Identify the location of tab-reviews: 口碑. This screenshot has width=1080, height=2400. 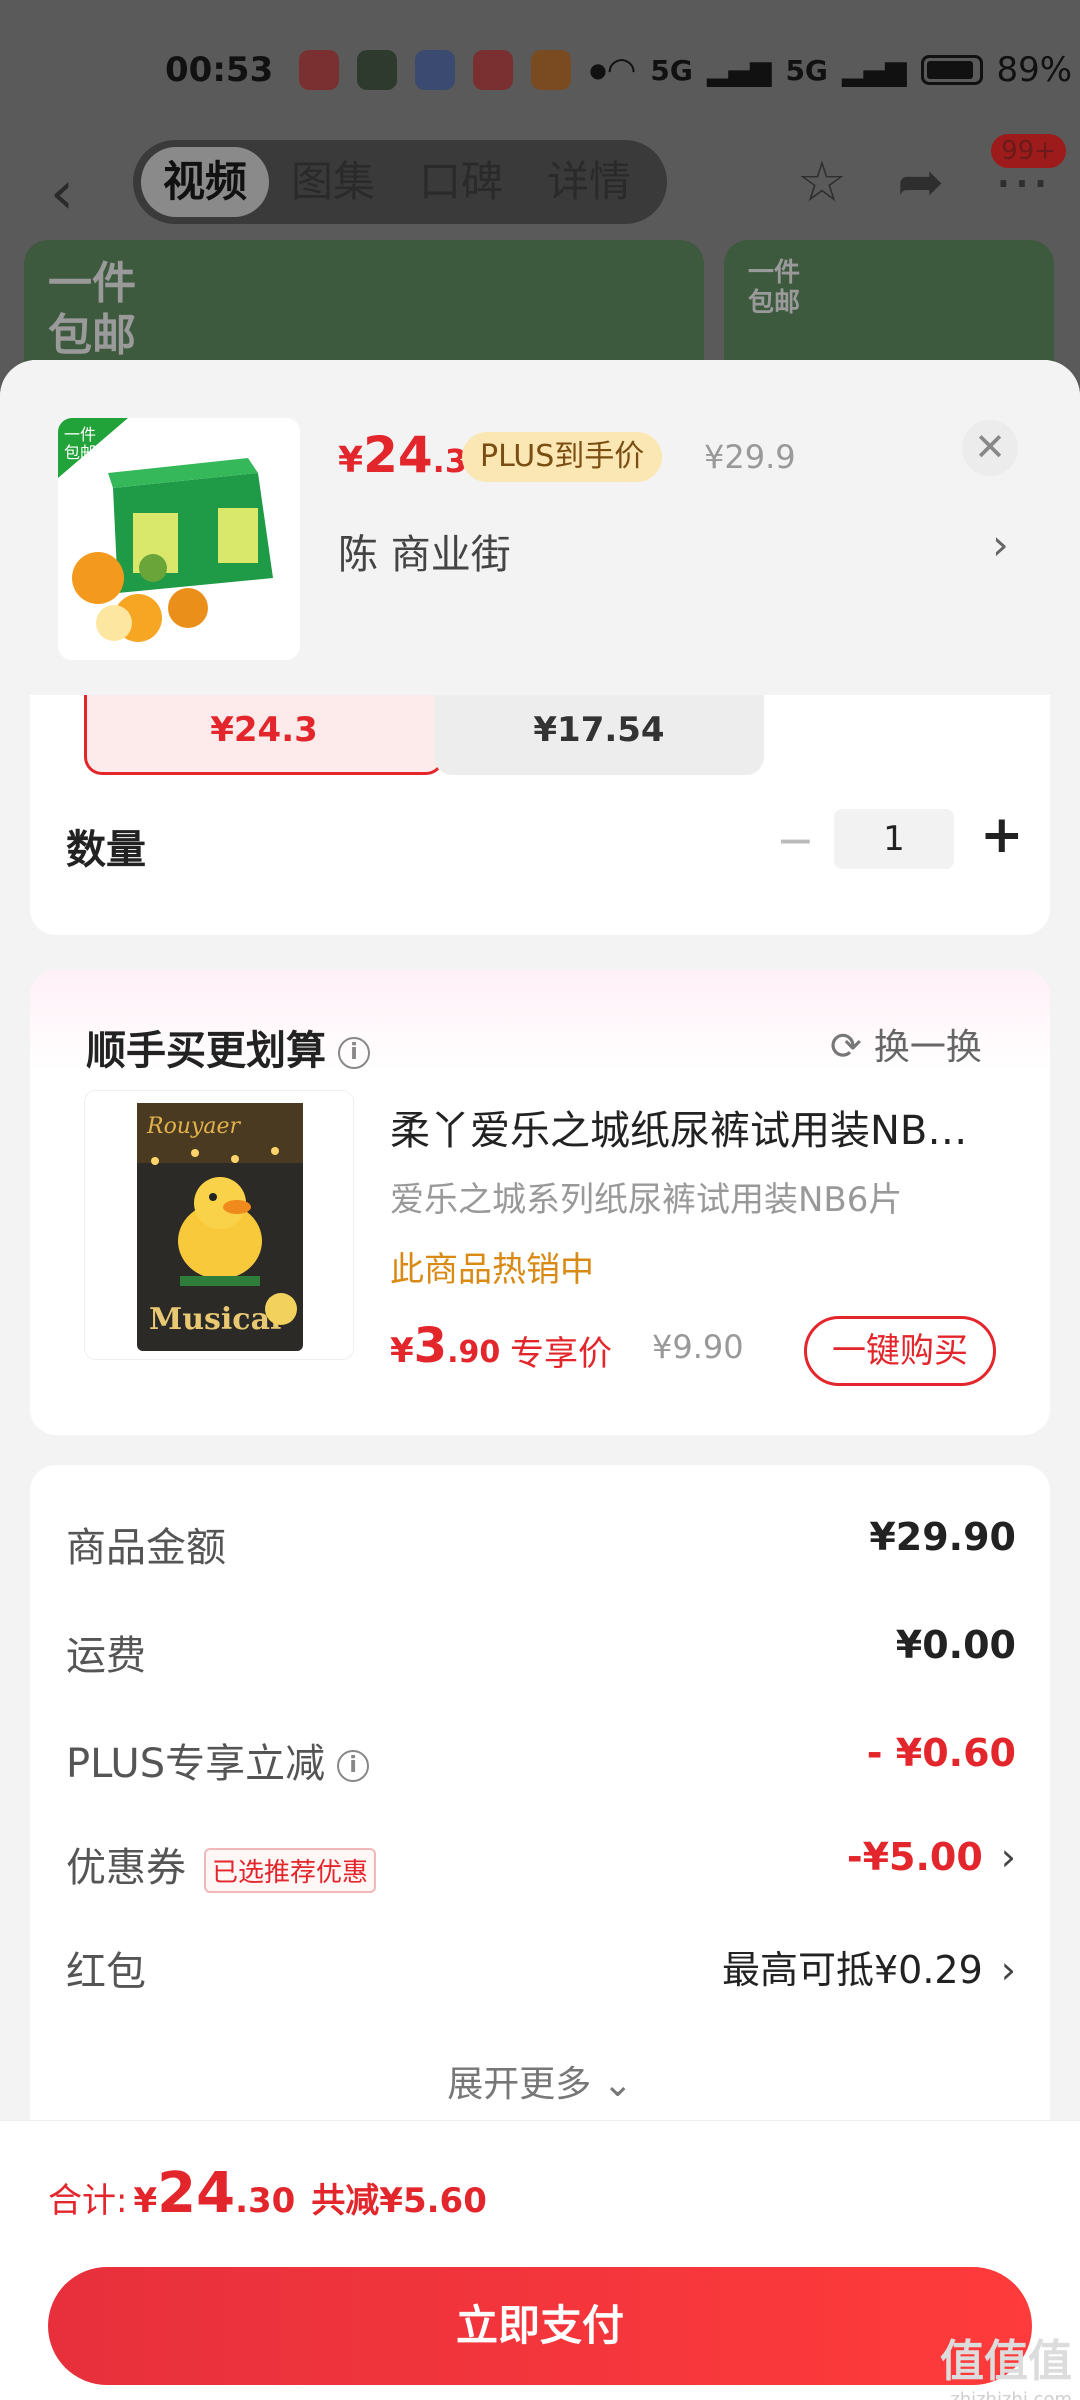
(461, 182).